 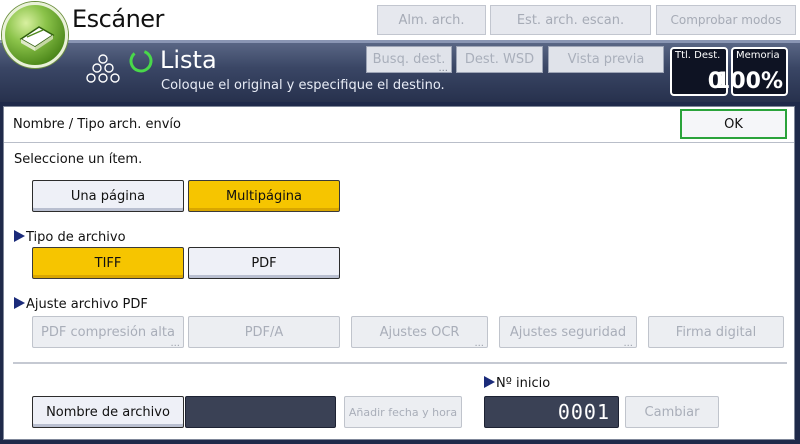 What do you see at coordinates (76, 237) in the screenshot?
I see `file-type-label: Tipo de archivo` at bounding box center [76, 237].